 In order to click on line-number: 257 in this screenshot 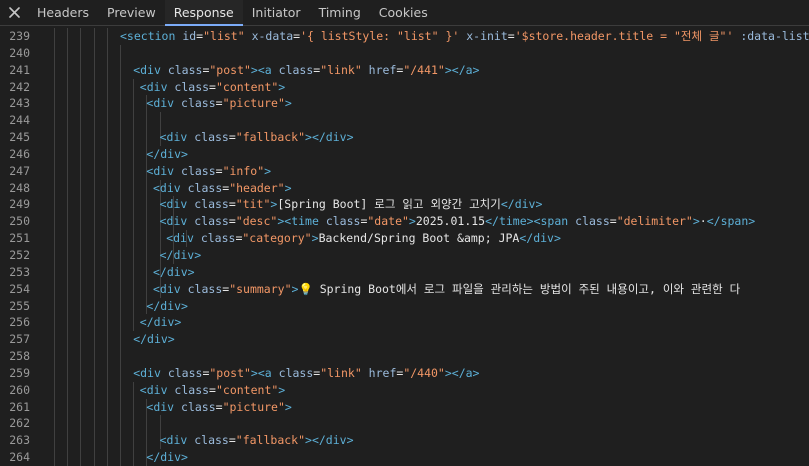, I will do `click(19, 339)`.